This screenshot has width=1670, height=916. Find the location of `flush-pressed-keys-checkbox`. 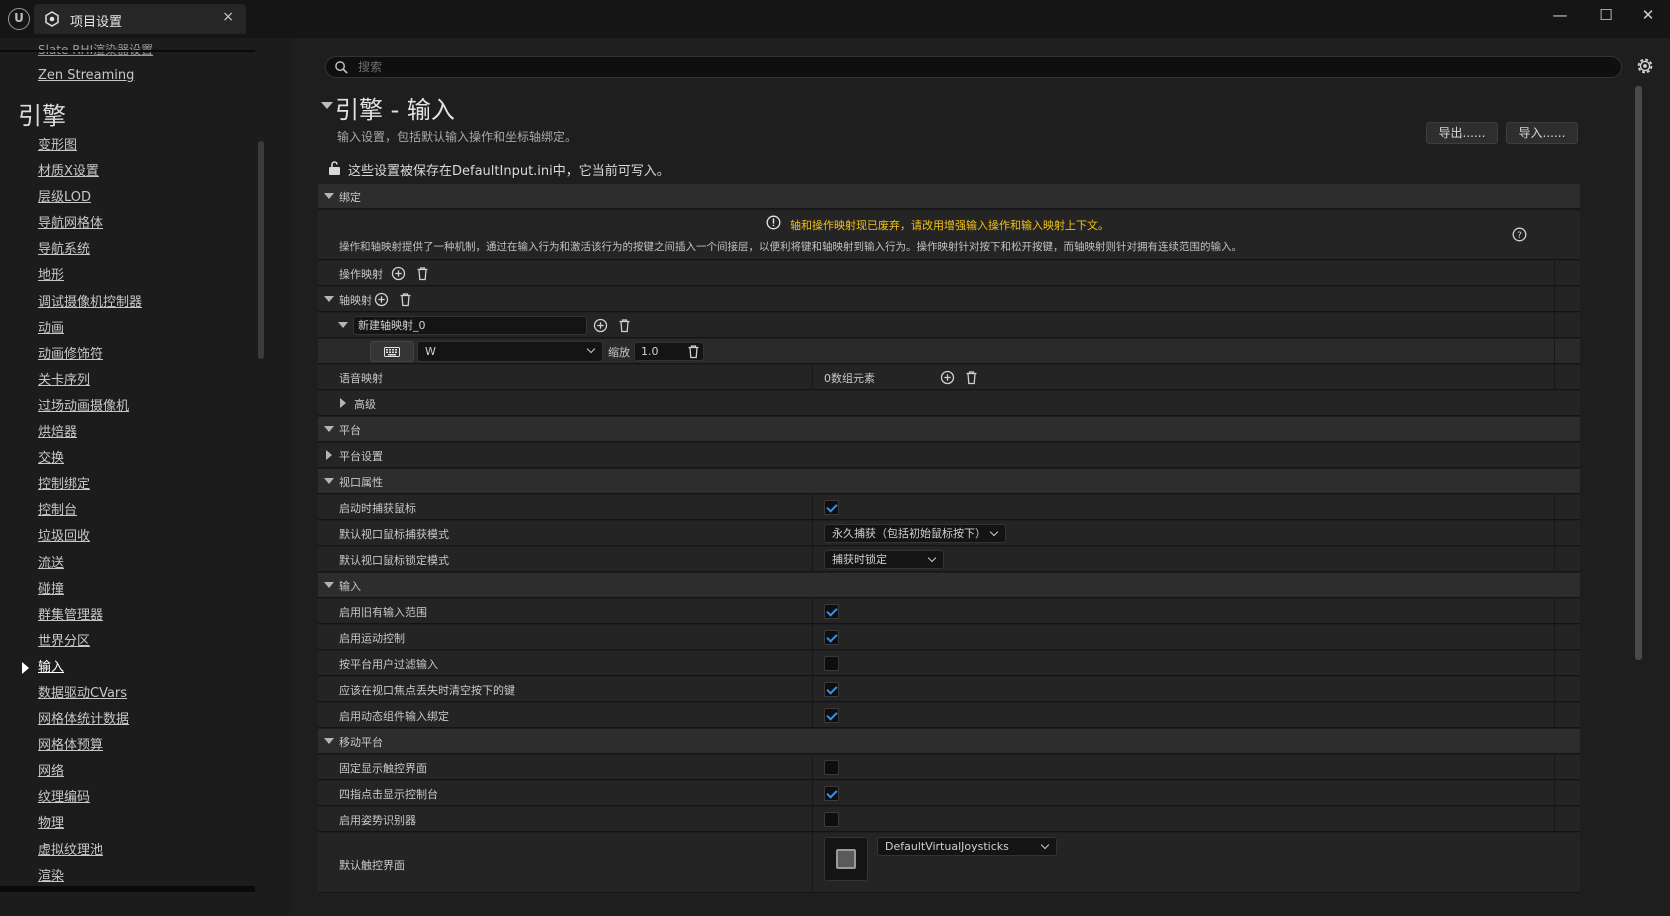

flush-pressed-keys-checkbox is located at coordinates (831, 689).